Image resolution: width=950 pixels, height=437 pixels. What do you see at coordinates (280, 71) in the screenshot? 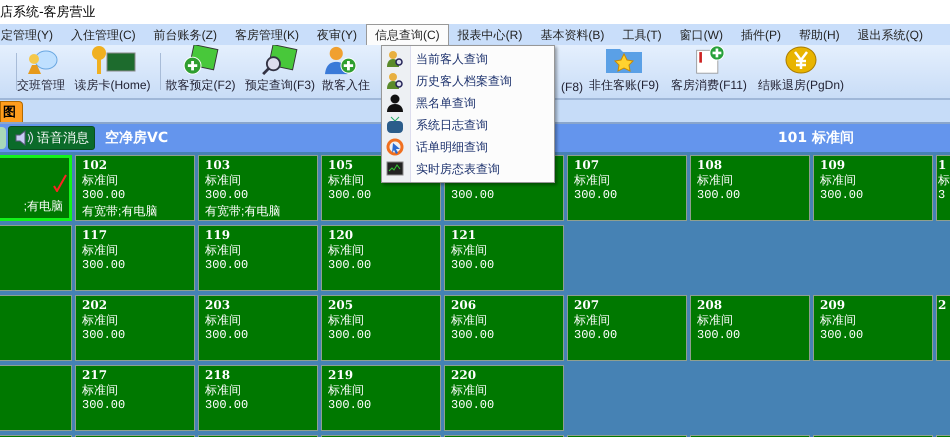
I see `toolbar-button: 预定查询(F3)` at bounding box center [280, 71].